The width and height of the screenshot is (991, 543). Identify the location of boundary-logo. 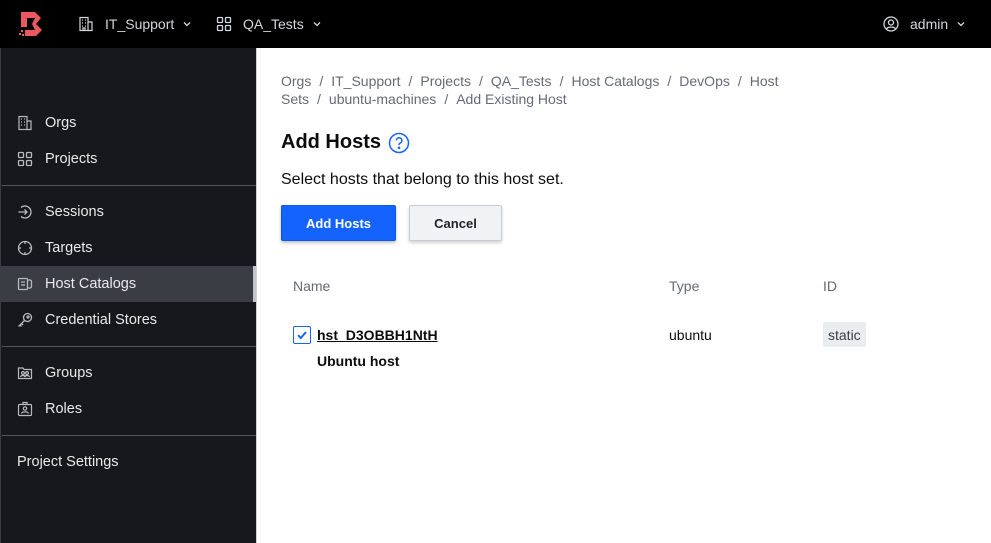
(32, 24).